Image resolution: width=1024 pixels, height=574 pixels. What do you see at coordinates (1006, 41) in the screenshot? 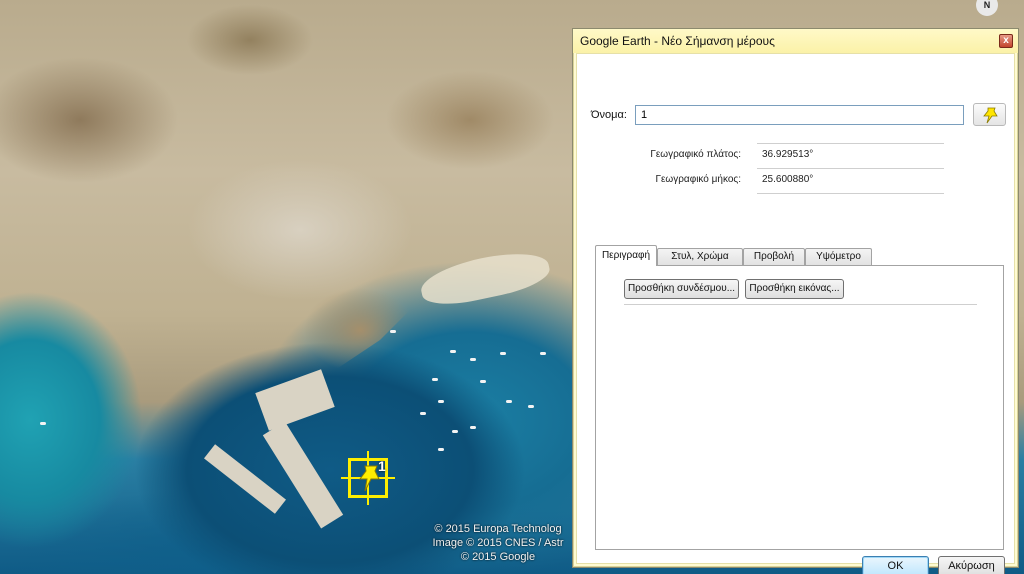
I see `close-button: x` at bounding box center [1006, 41].